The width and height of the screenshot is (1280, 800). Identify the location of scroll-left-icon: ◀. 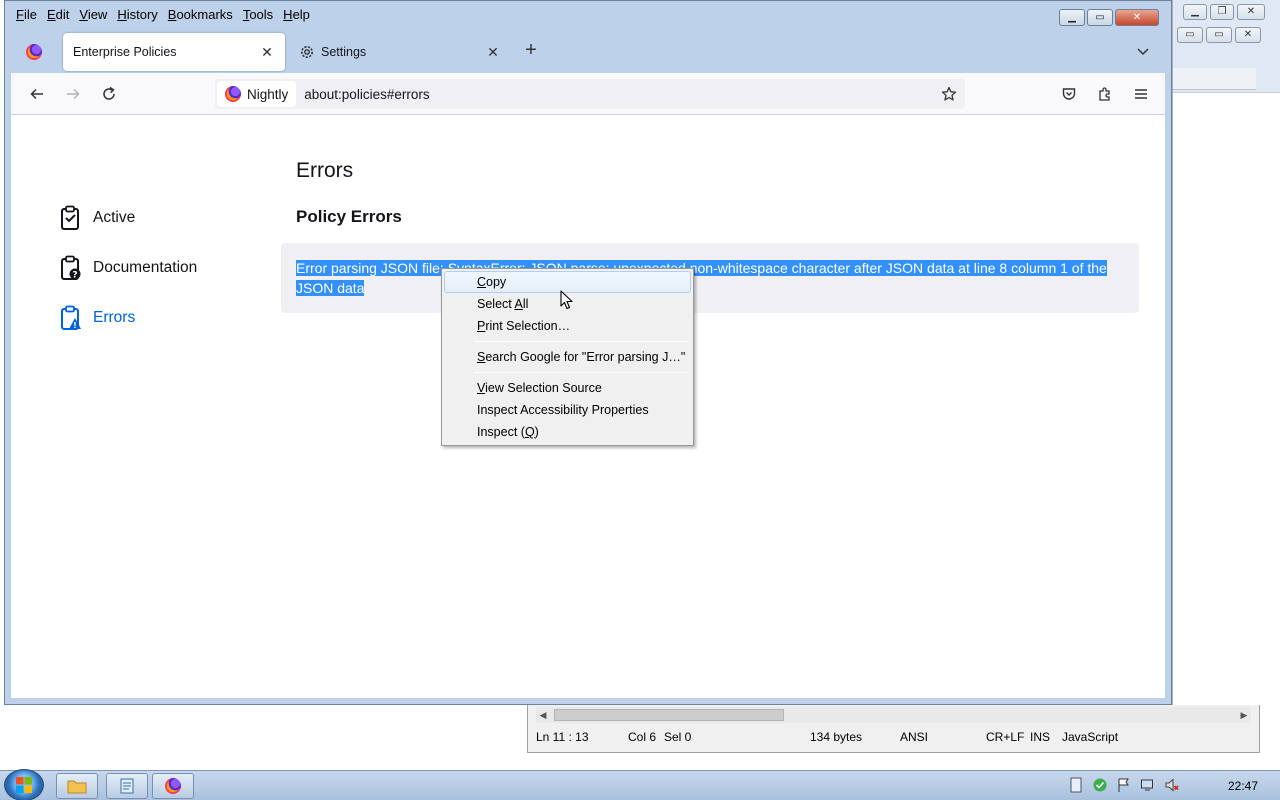
(543, 715).